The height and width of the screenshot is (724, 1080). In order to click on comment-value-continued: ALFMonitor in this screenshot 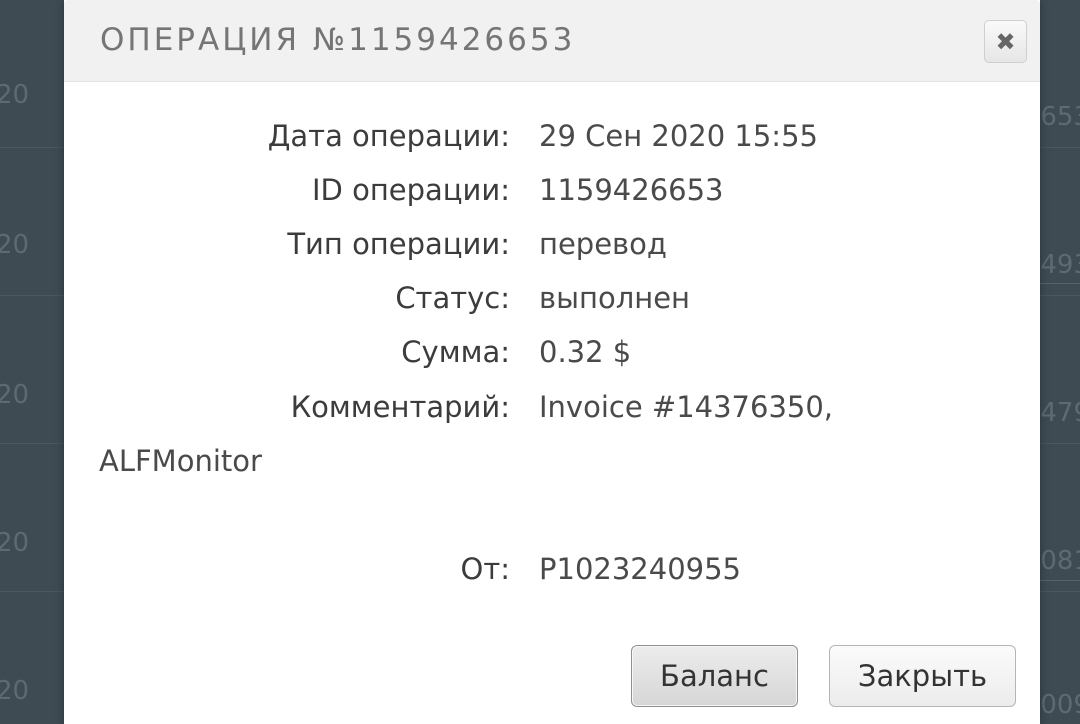, I will do `click(180, 461)`.